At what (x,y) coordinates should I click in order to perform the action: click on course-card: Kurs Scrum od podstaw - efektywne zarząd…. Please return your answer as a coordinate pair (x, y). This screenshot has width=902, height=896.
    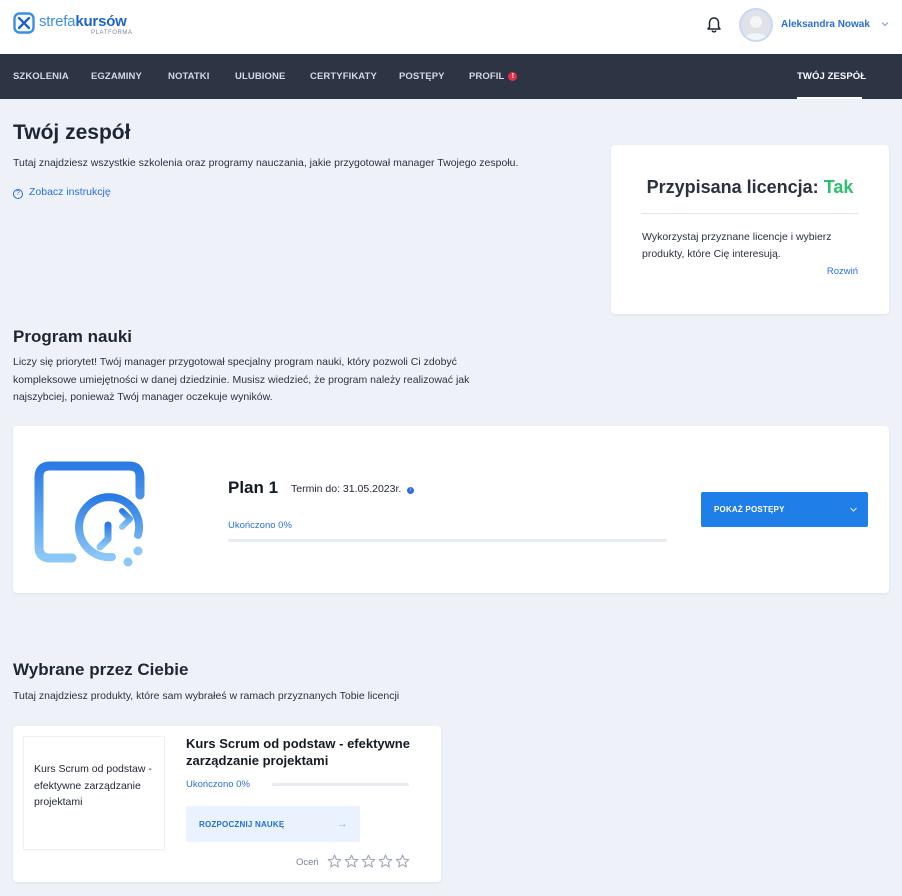
    Looking at the image, I should click on (227, 804).